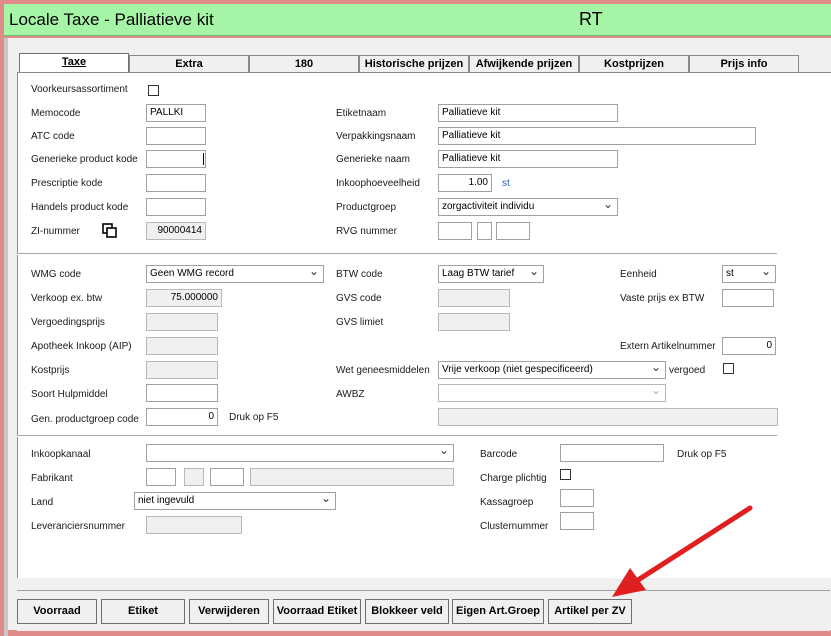 The width and height of the screenshot is (831, 636). I want to click on gen-productgroep-code-field: 0, so click(182, 417).